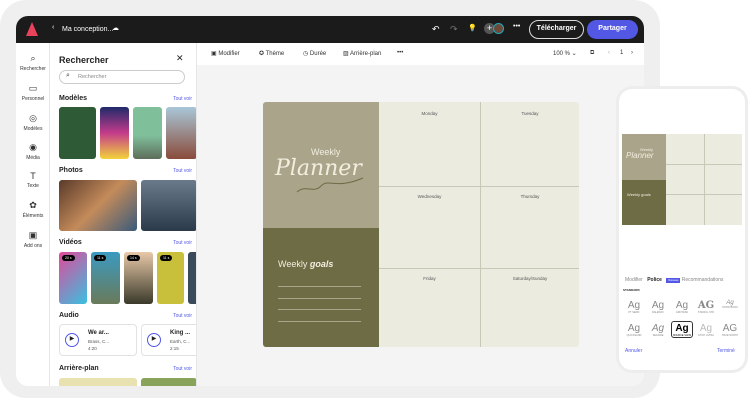  I want to click on templates-icon: ◎, so click(33, 118).